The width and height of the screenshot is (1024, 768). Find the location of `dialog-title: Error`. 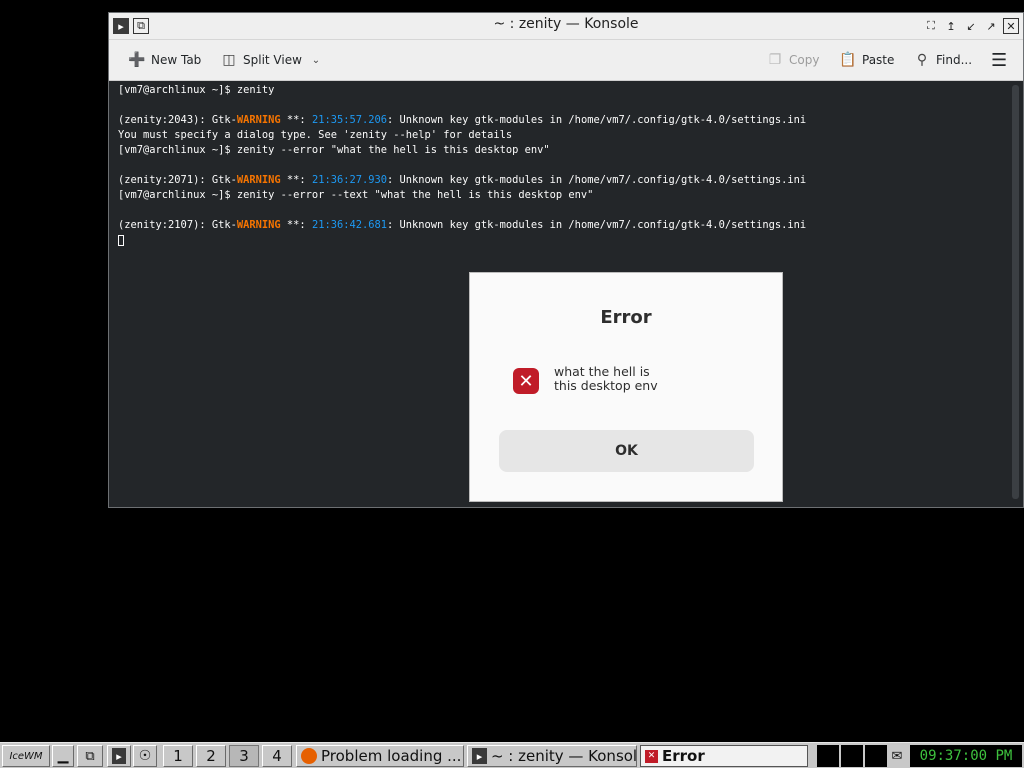

dialog-title: Error is located at coordinates (626, 317).